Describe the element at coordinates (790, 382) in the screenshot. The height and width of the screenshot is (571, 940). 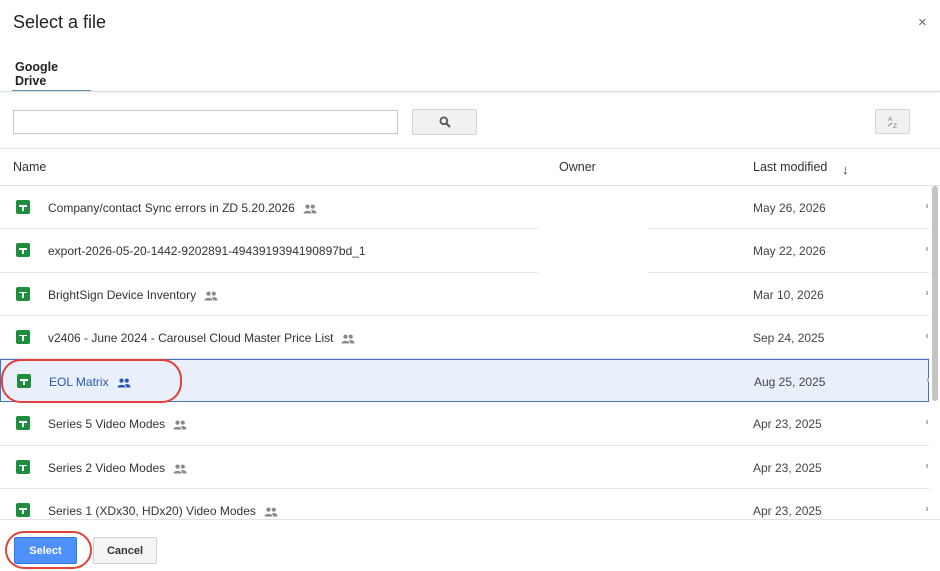
I see `last-modified-date: Aug 25, 2025` at that location.